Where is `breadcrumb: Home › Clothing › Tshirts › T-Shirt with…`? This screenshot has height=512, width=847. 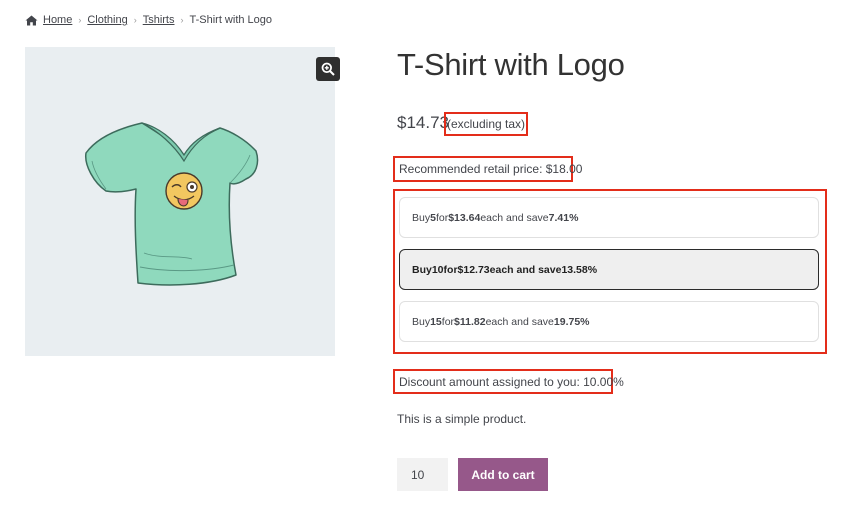 breadcrumb: Home › Clothing › Tshirts › T-Shirt with… is located at coordinates (148, 20).